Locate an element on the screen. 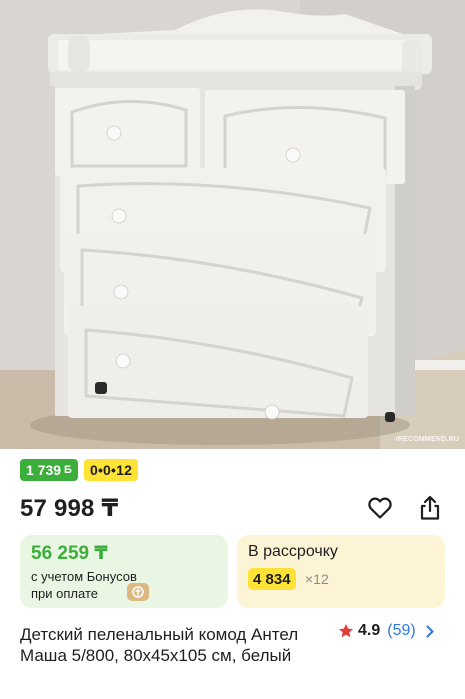 The height and width of the screenshot is (699, 465). installment-title: В рассрочку is located at coordinates (293, 551).